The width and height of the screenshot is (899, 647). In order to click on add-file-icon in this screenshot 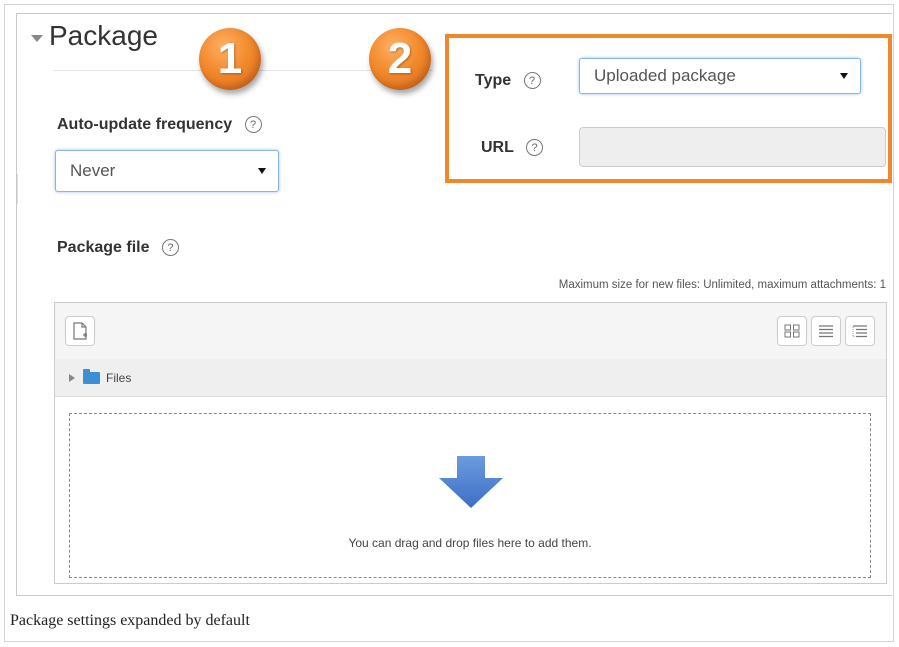, I will do `click(80, 331)`.